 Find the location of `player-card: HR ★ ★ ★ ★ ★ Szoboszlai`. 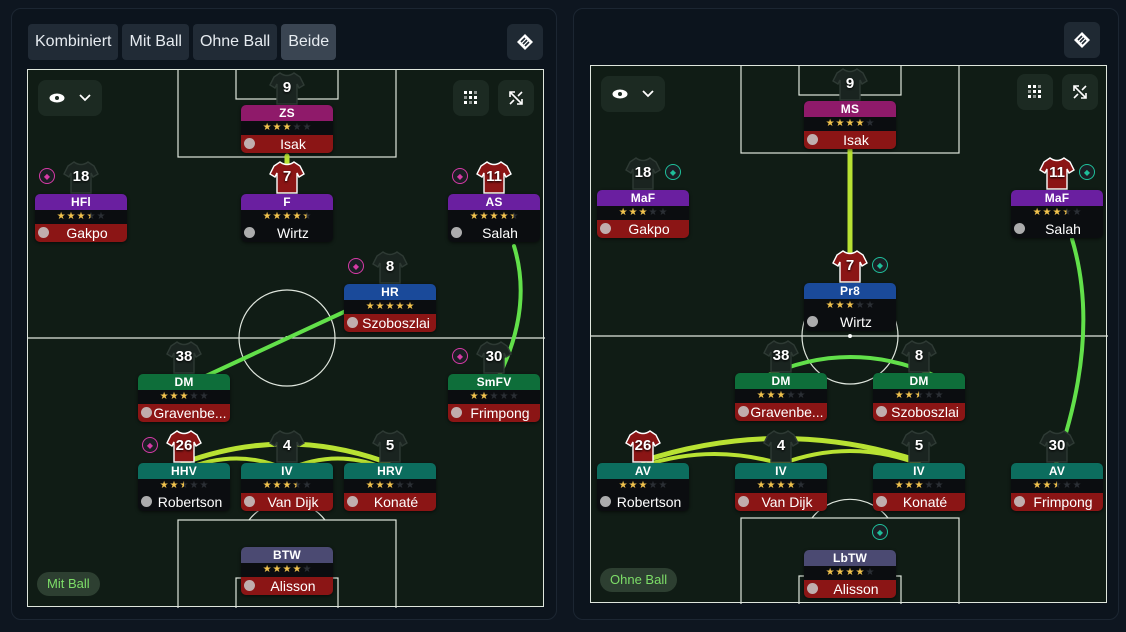

player-card: HR ★ ★ ★ ★ ★ Szoboszlai is located at coordinates (390, 308).